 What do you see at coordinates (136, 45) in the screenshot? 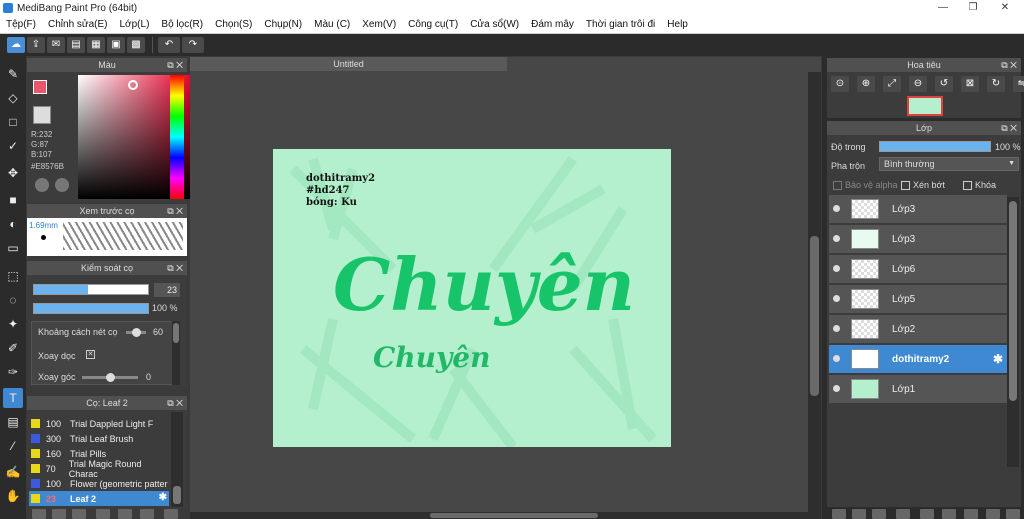
I see `grid-icon: ▩` at bounding box center [136, 45].